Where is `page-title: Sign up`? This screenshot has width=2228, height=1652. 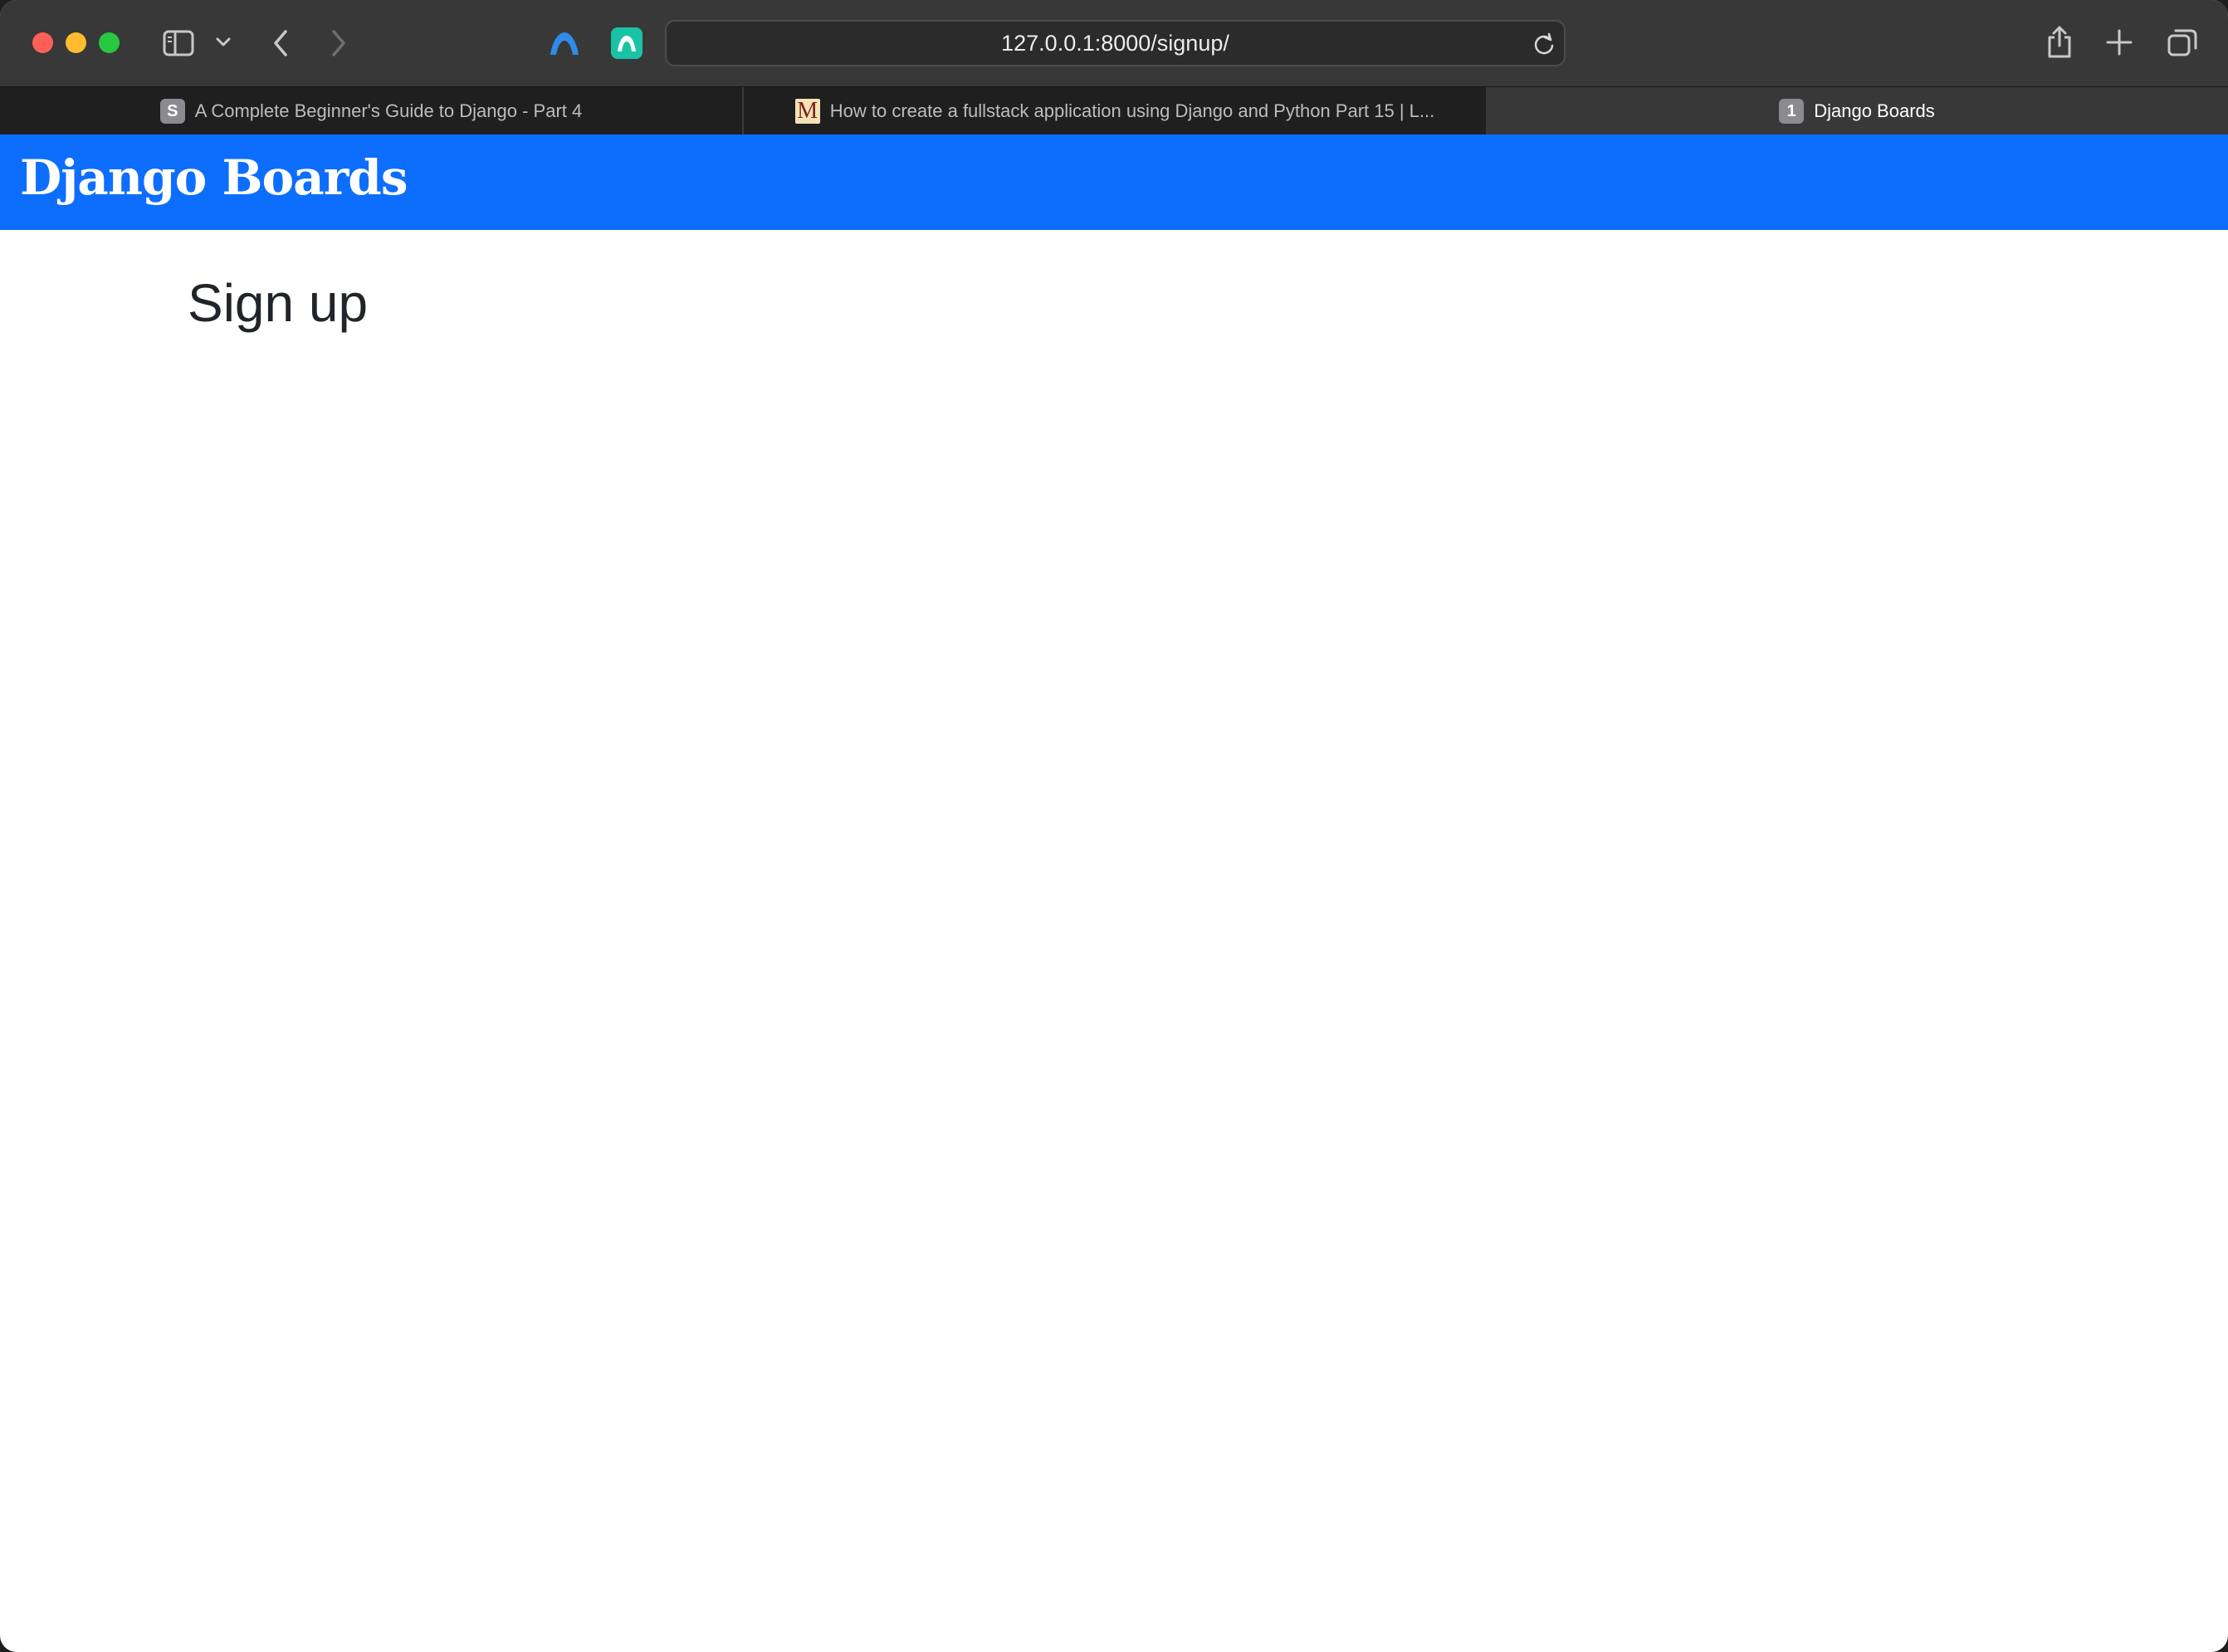
page-title: Sign up is located at coordinates (278, 303).